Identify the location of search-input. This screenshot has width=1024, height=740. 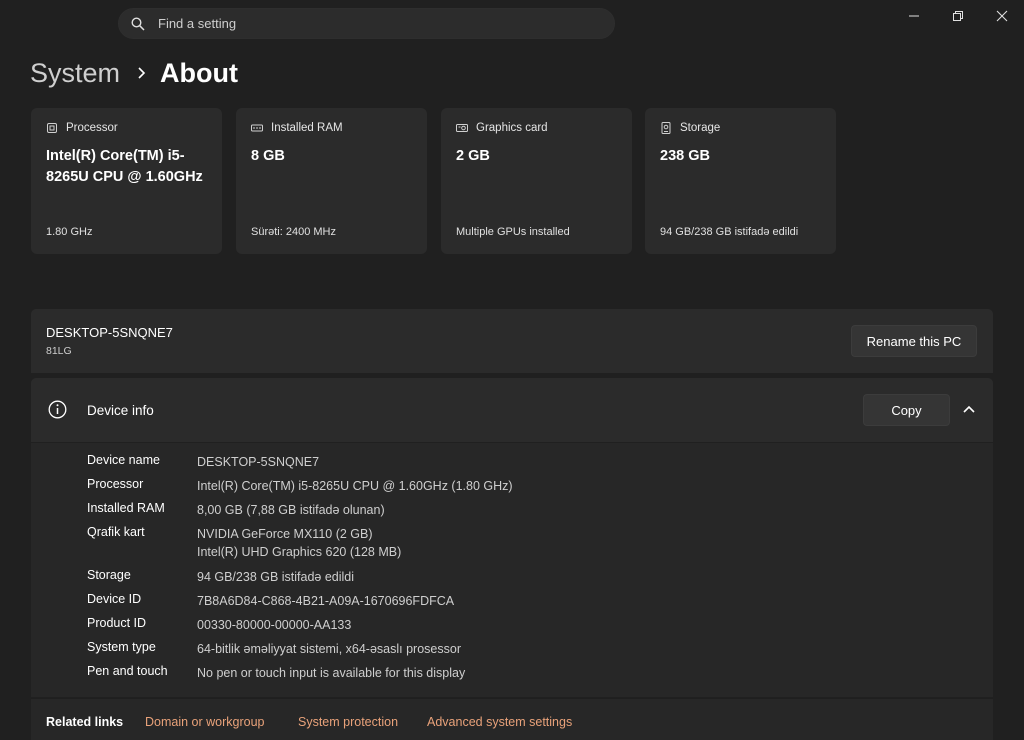
(368, 23).